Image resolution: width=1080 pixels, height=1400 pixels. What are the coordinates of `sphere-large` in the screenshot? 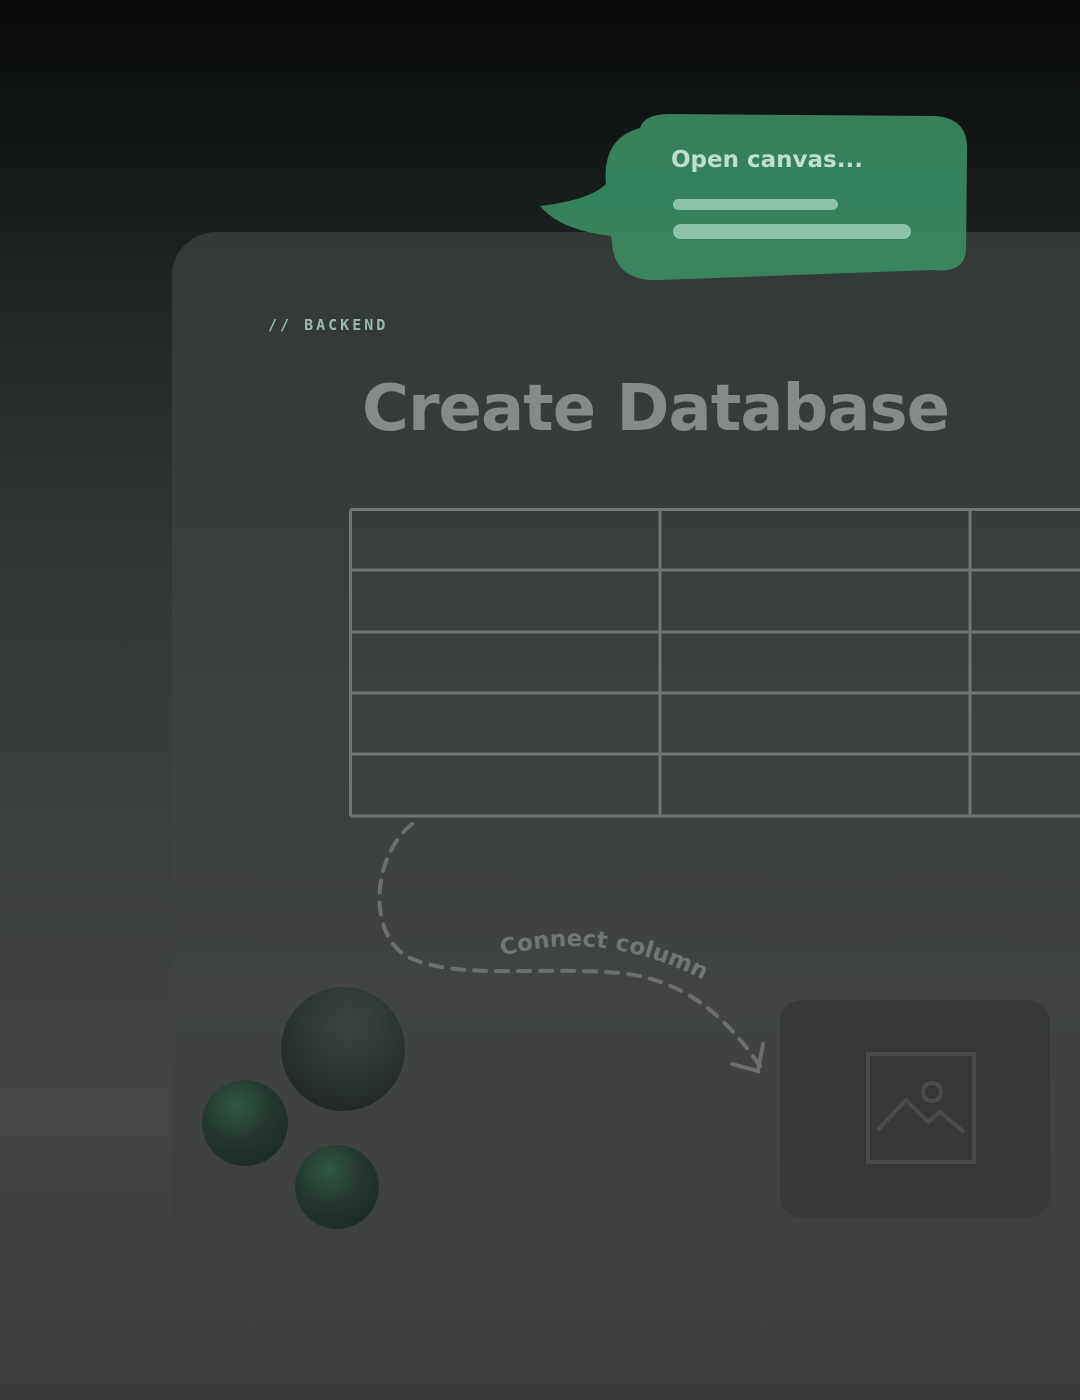 It's located at (343, 1049).